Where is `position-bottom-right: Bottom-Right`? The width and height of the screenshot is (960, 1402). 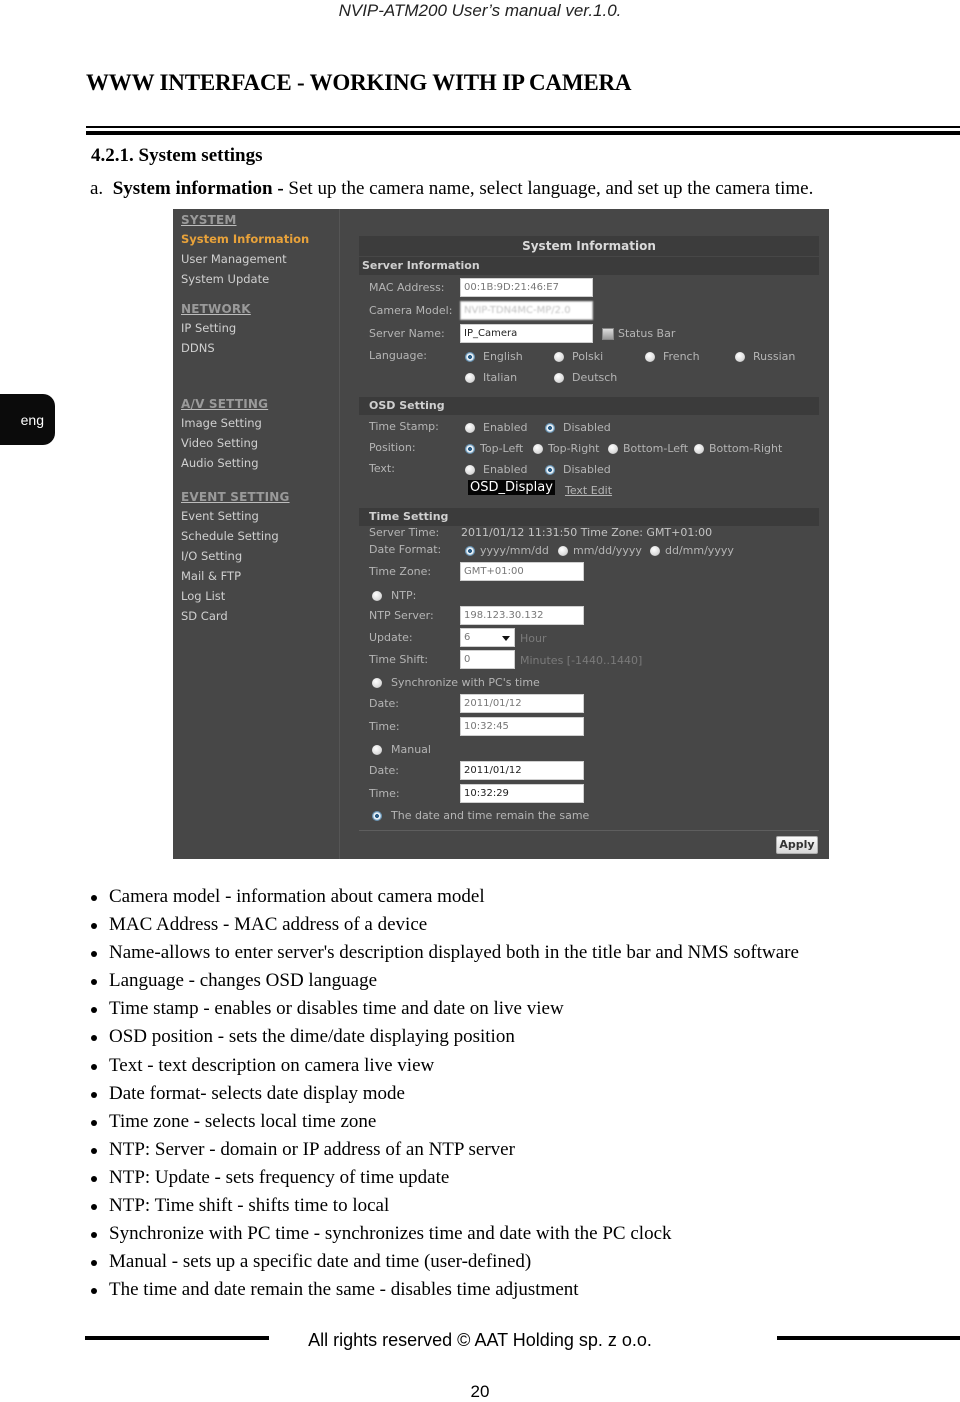
position-bottom-right: Bottom-Right is located at coordinates (738, 448).